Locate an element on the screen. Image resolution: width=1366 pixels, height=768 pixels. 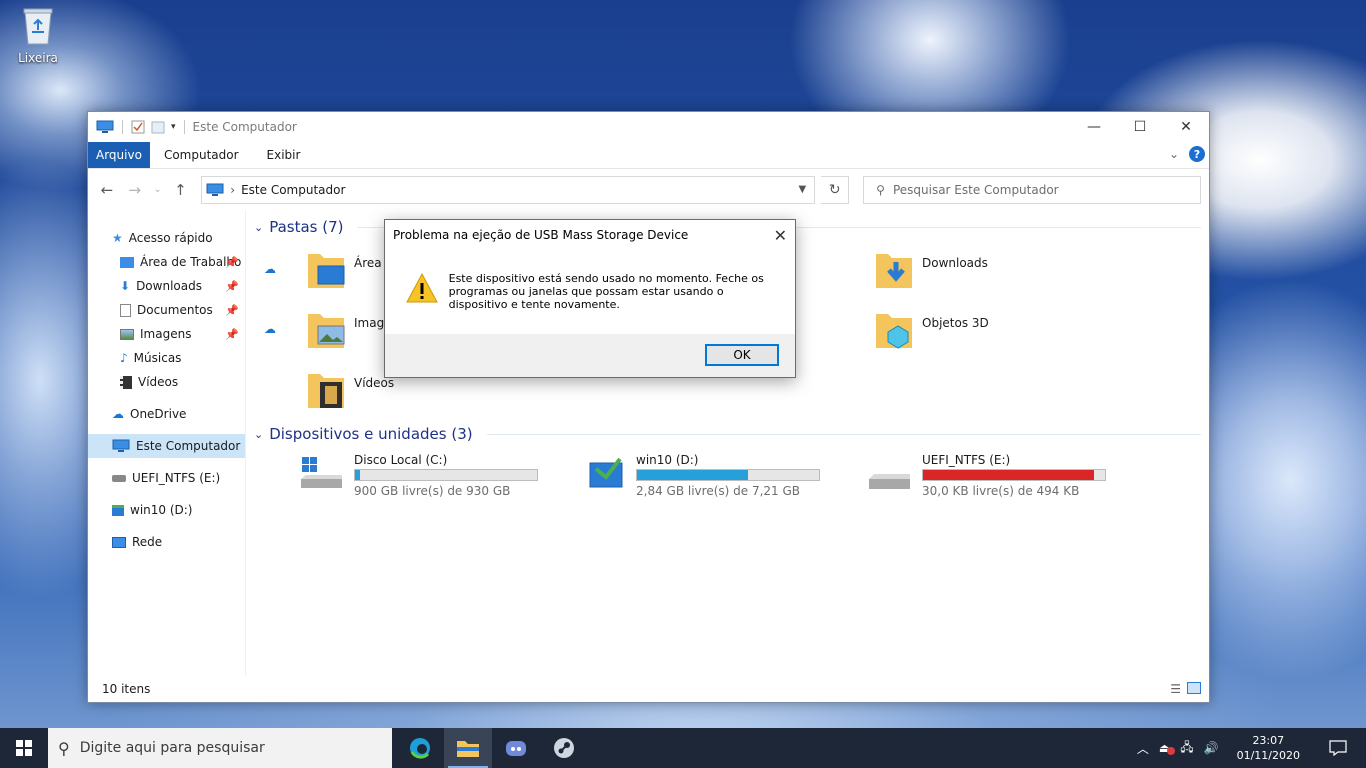
sidebar-item-this-pc: Este Computador is located at coordinates (166, 446).